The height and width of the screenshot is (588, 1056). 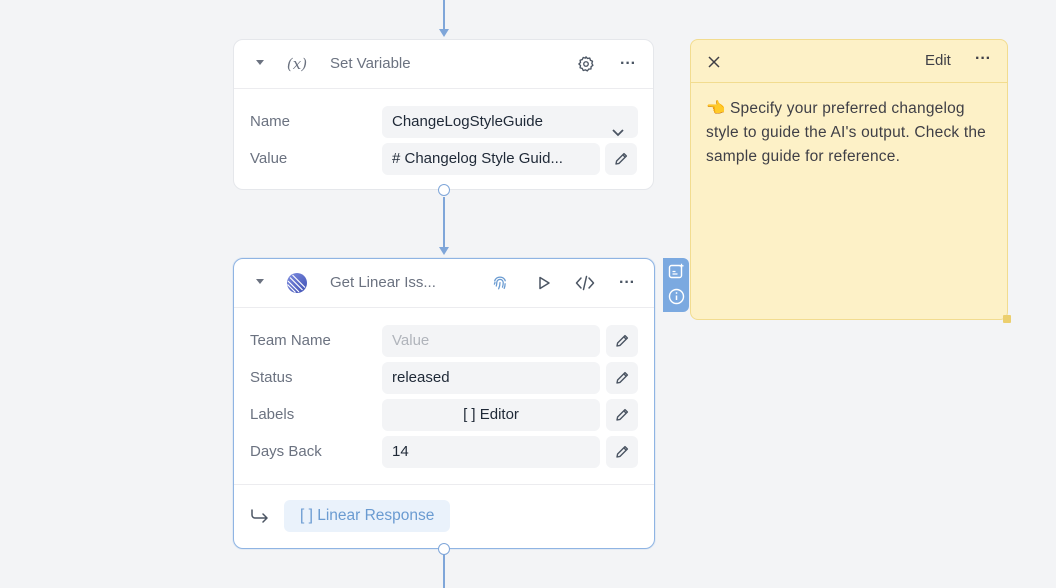 What do you see at coordinates (500, 283) in the screenshot?
I see `fingerprint-icon` at bounding box center [500, 283].